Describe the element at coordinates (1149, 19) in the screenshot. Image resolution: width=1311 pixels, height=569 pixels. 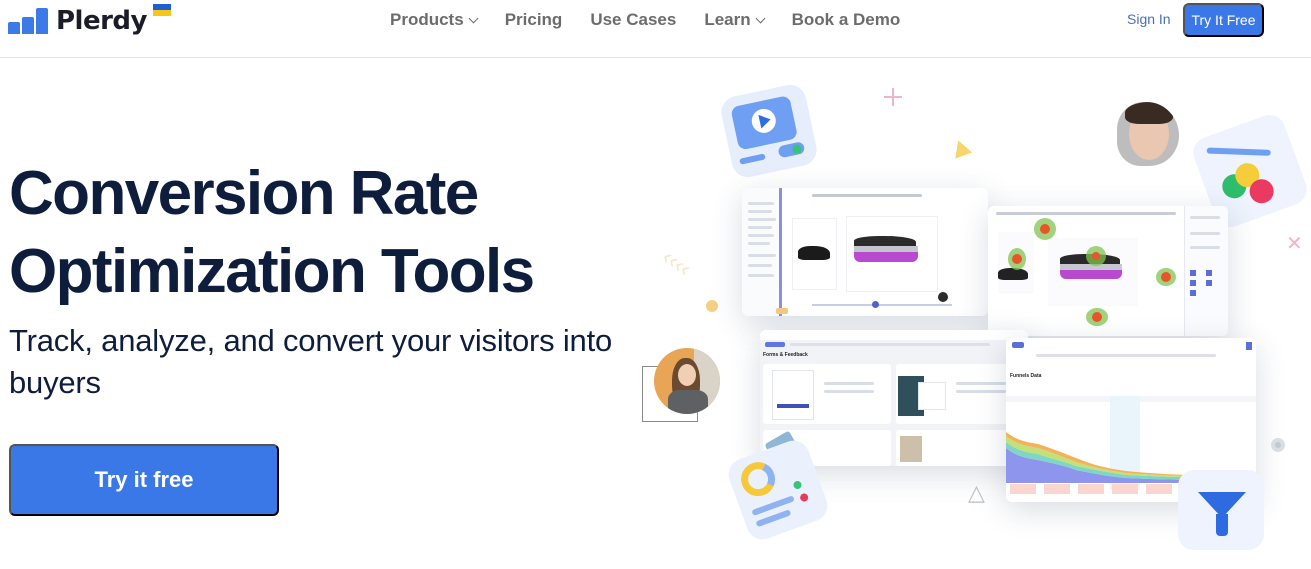
I see `sign-in-link: Sign In` at that location.